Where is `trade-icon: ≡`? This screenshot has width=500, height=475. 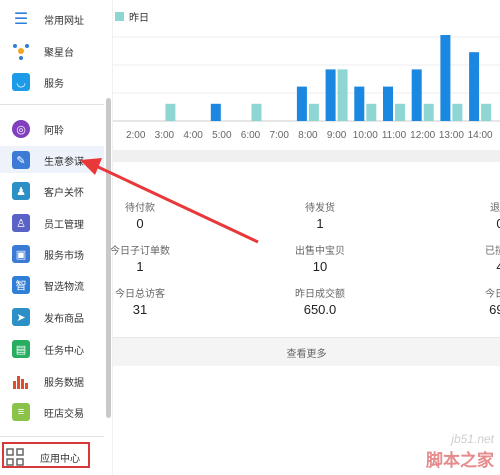
trade-icon: ≡ is located at coordinates (21, 412).